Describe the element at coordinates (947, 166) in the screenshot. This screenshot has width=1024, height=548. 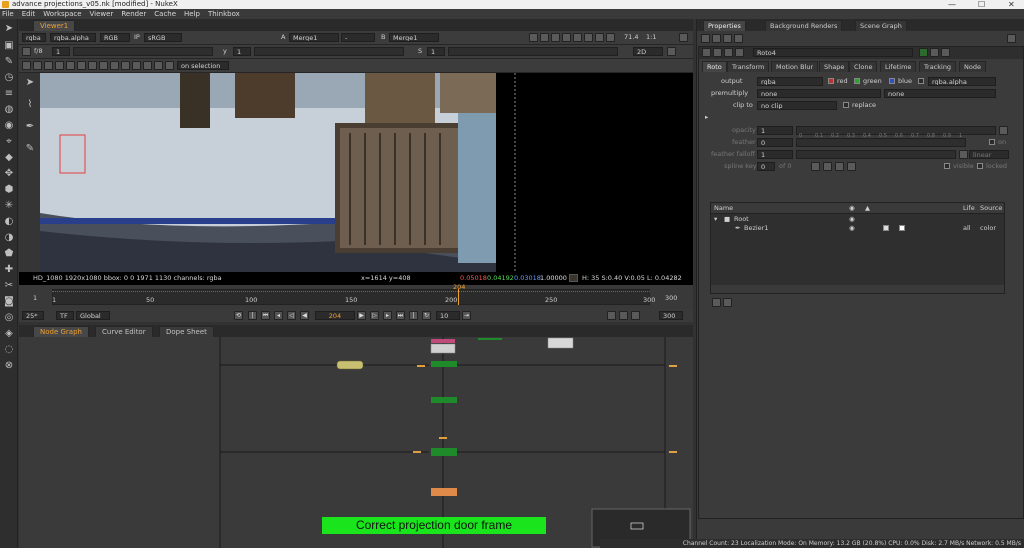
I see `visible-checkbox` at that location.